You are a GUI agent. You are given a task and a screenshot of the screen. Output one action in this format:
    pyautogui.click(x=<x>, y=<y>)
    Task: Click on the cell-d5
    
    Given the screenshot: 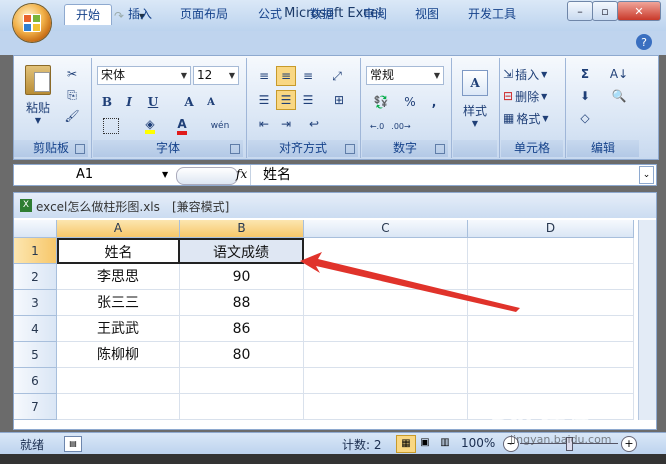 What is the action you would take?
    pyautogui.click(x=551, y=355)
    